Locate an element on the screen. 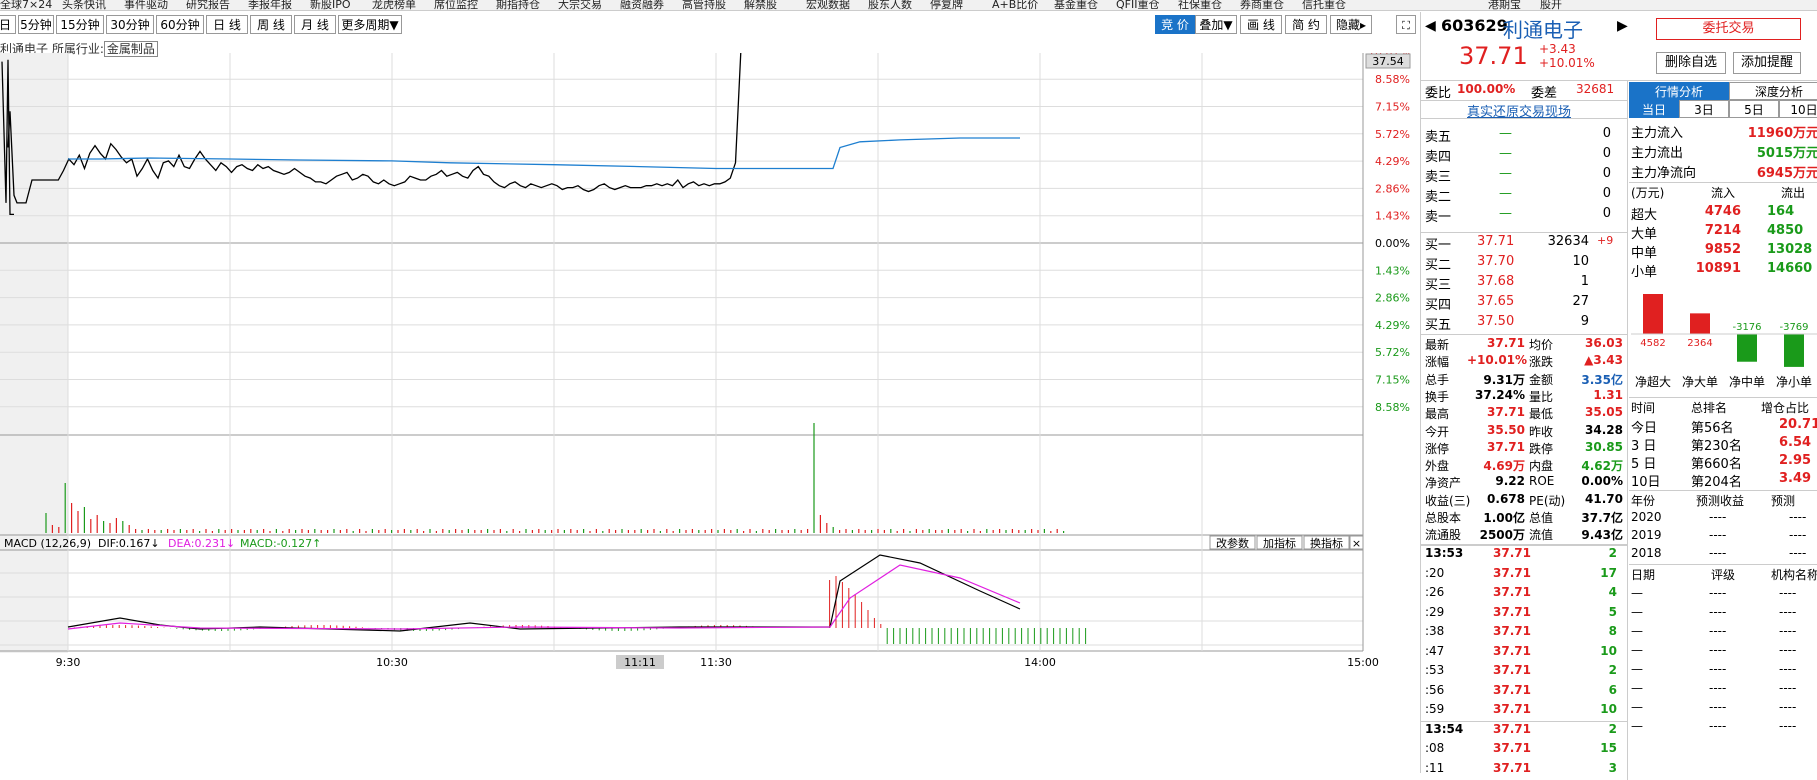 This screenshot has height=780, width=1817. stat-label: 总值 is located at coordinates (1541, 518).